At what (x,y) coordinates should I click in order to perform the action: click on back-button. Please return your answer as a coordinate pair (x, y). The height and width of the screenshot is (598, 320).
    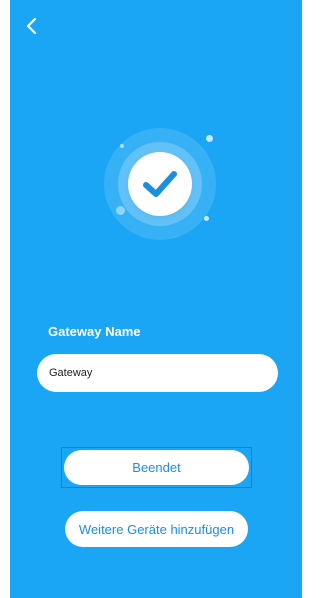
    Looking at the image, I should click on (32, 26).